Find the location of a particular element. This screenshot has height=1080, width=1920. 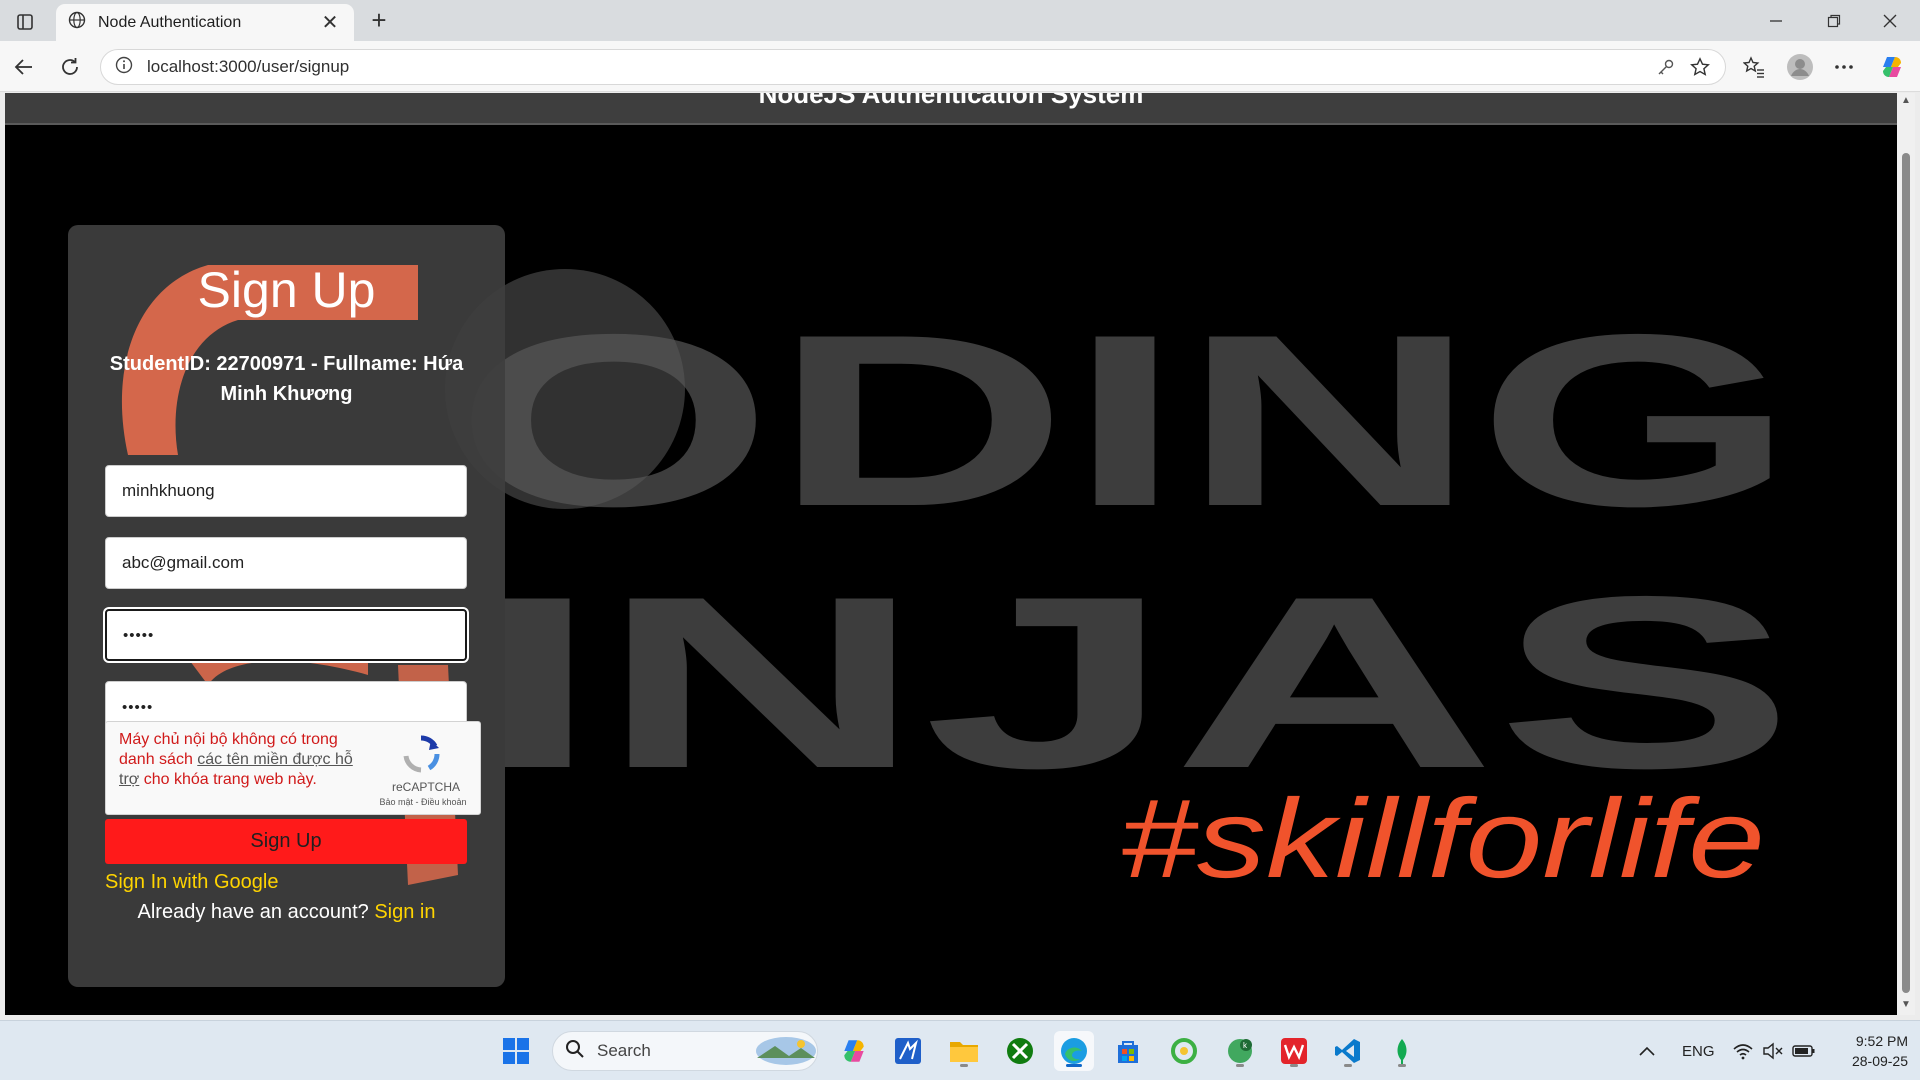

signin-prompt: Already have an account? Sign in is located at coordinates (286, 912).